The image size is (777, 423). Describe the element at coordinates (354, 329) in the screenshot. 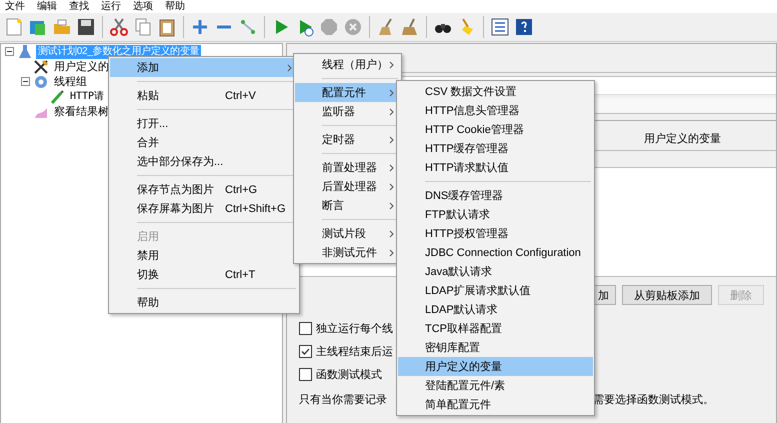

I see `checkbox-label: 独立运行每个线` at that location.